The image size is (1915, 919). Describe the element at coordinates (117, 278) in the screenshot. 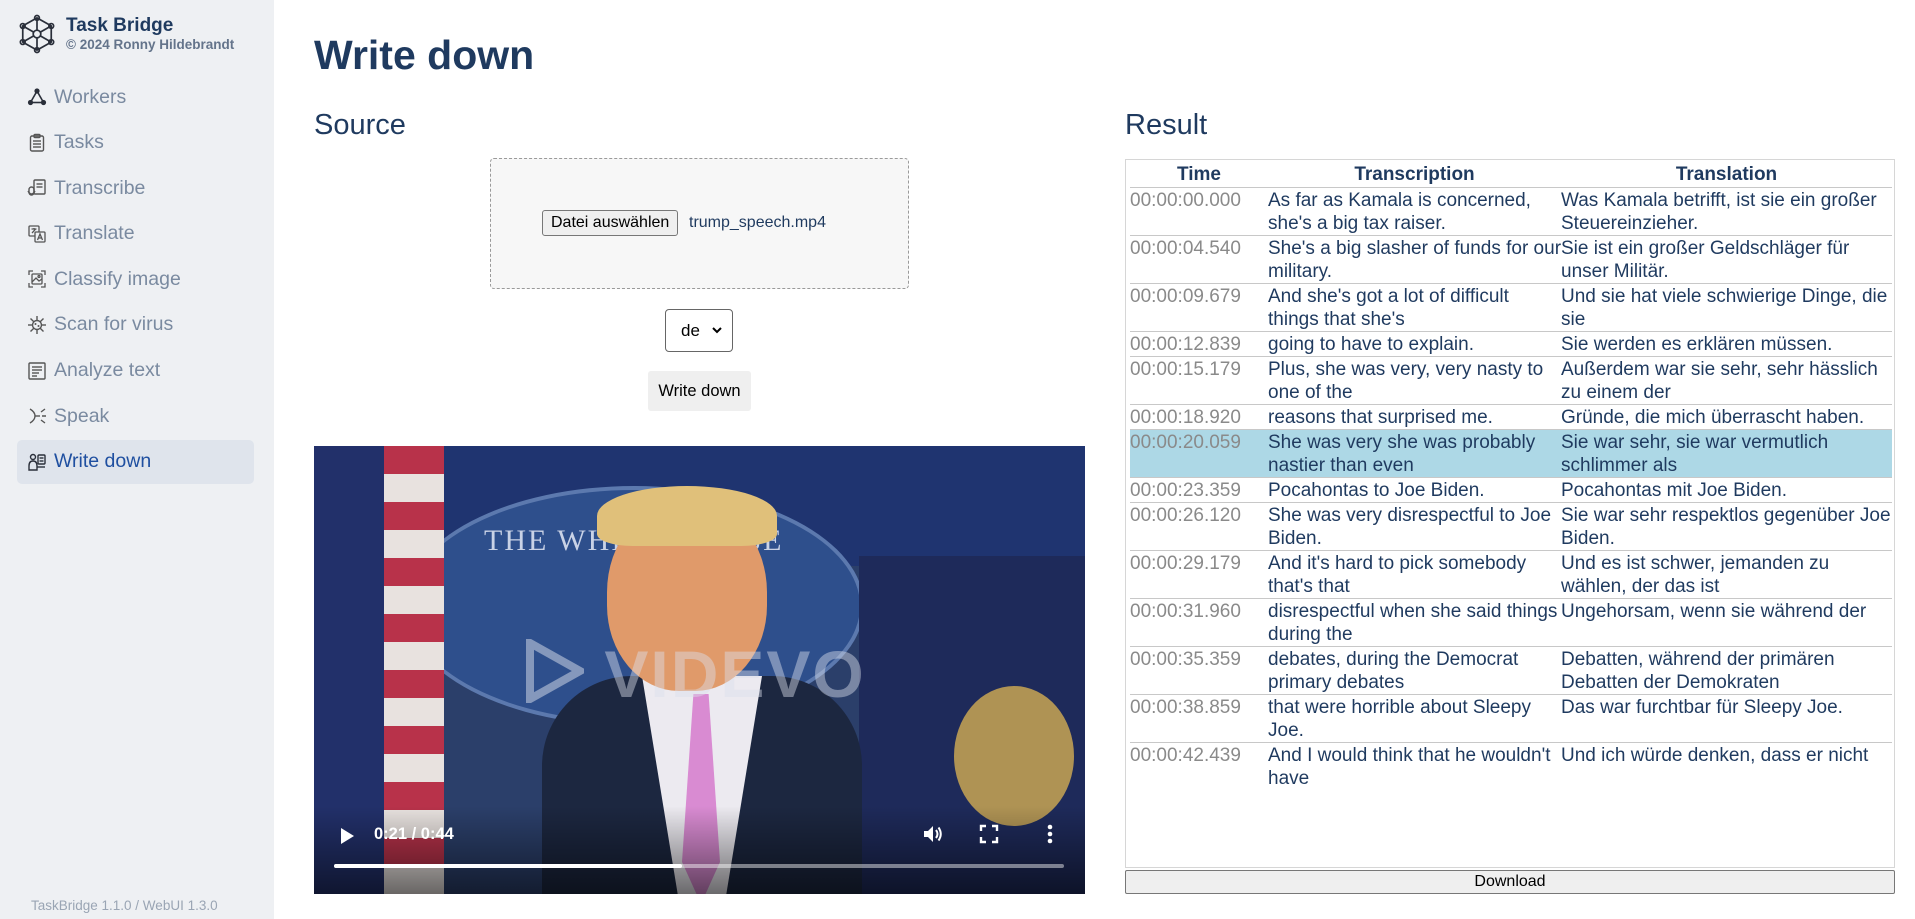

I see `sidebar-item-label: Classify image` at that location.